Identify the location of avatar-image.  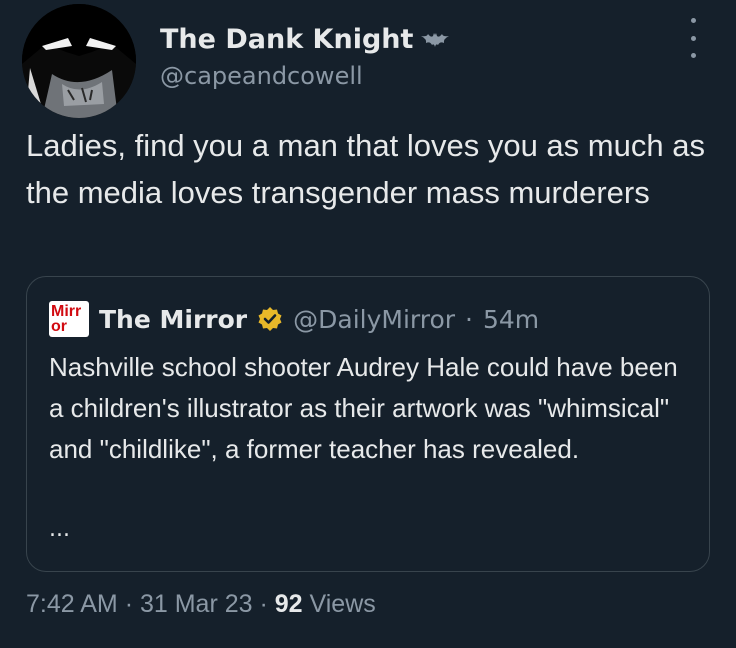
(79, 61).